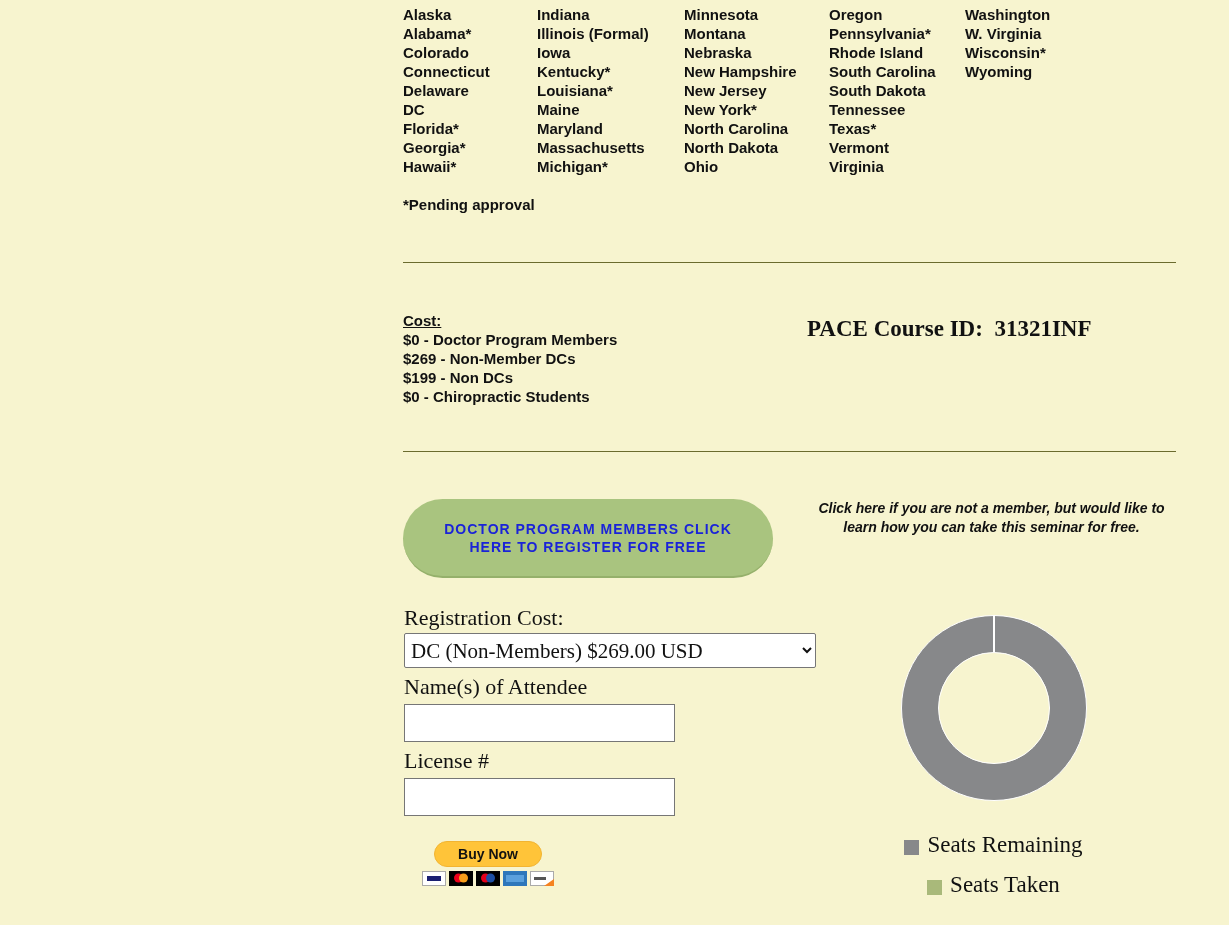 The height and width of the screenshot is (925, 1229). What do you see at coordinates (447, 761) in the screenshot?
I see `field-label: License #` at bounding box center [447, 761].